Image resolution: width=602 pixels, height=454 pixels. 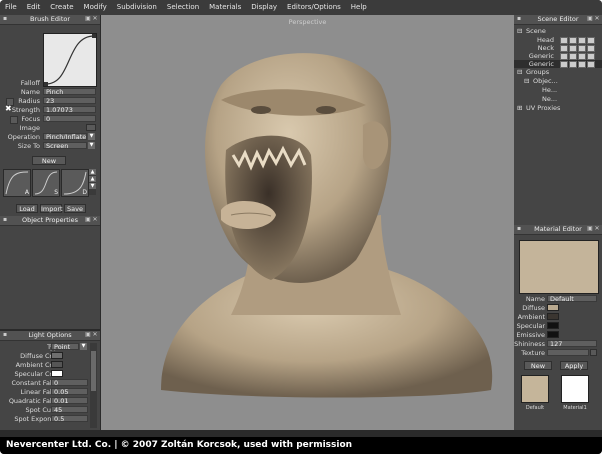 What do you see at coordinates (57, 355) in the screenshot?
I see `light-diffuse-color-swatch` at bounding box center [57, 355].